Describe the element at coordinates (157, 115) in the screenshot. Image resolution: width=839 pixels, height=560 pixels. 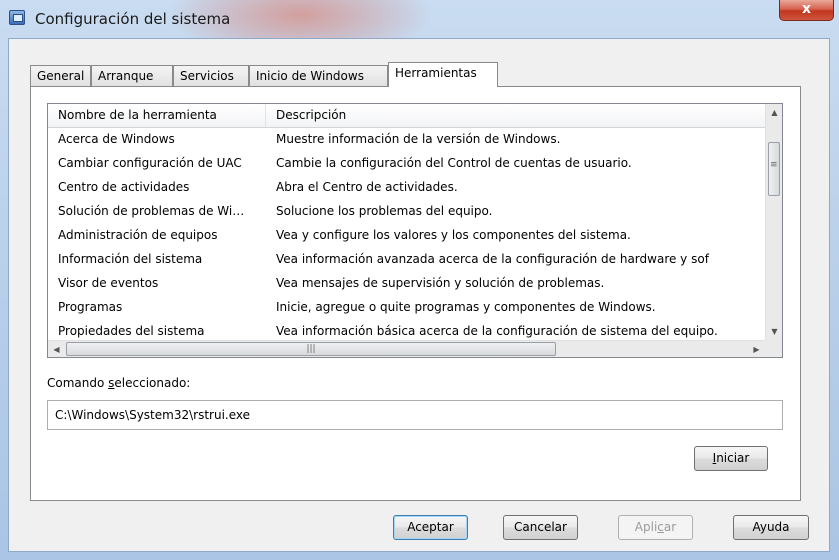
I see `column-header-name: Nombre de la herramienta` at that location.